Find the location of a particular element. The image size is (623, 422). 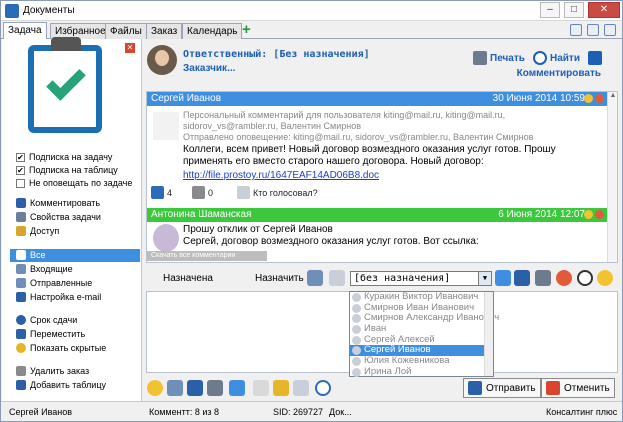

calendar-icon is located at coordinates (593, 30).